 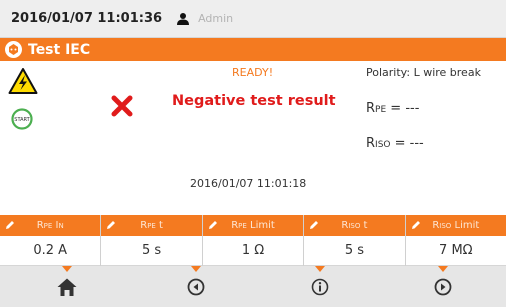 What do you see at coordinates (253, 251) in the screenshot?
I see `param-value: 1 Ω` at bounding box center [253, 251].